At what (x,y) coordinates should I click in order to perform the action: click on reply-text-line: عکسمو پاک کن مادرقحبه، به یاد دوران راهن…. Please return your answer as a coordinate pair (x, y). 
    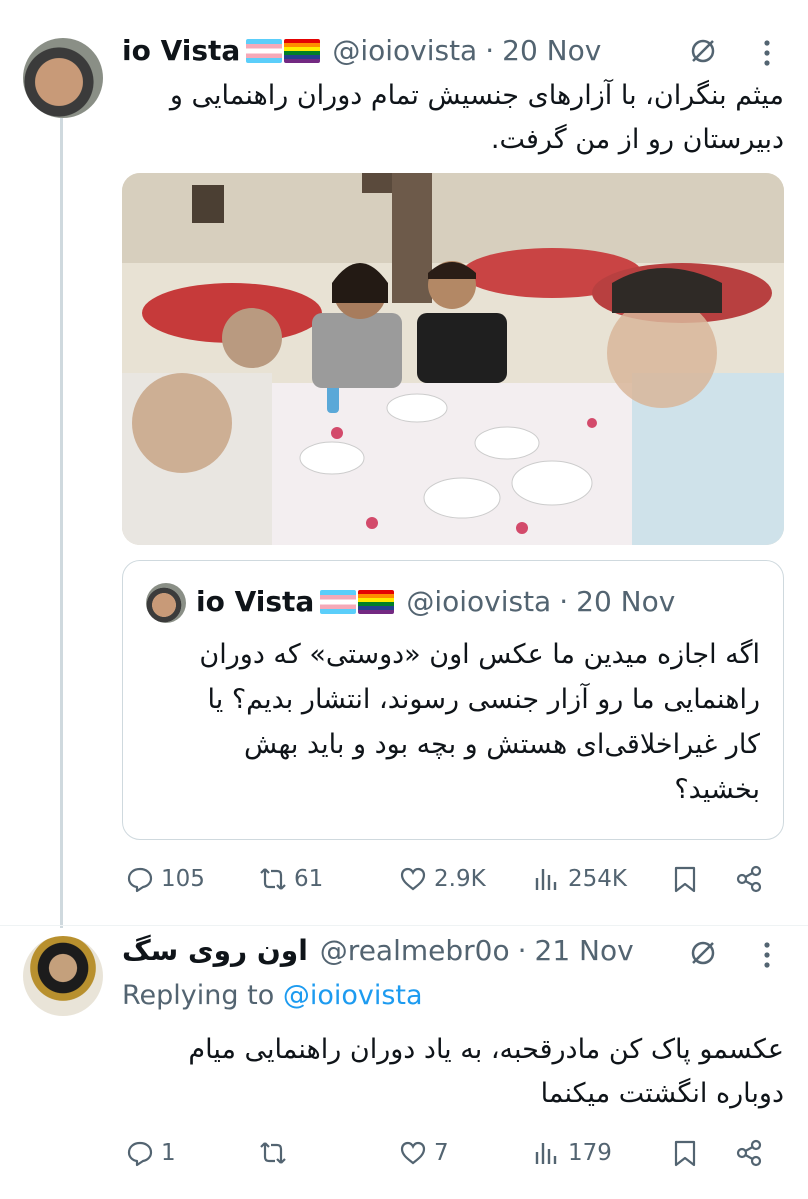
    Looking at the image, I should click on (486, 1049).